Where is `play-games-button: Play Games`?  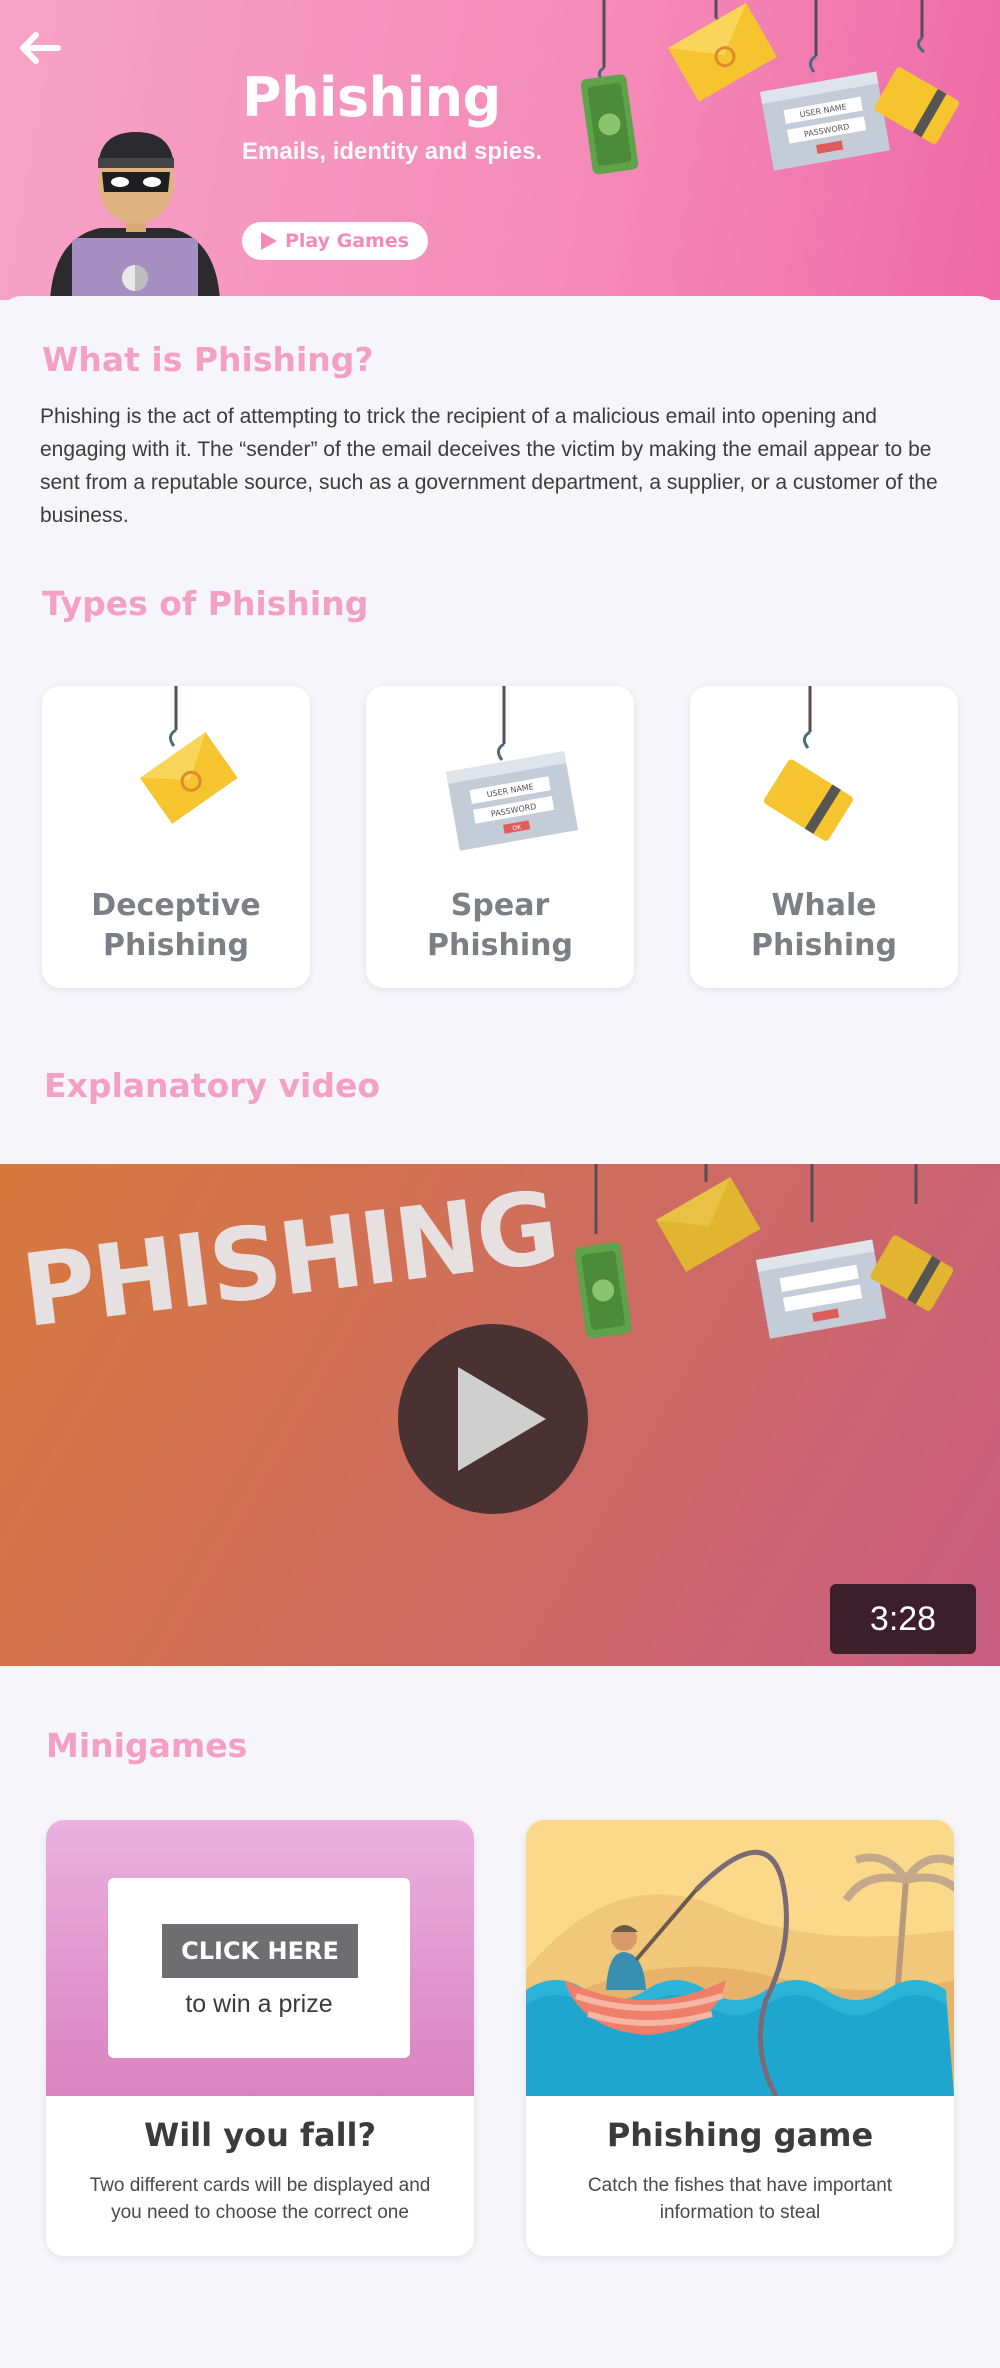 play-games-button: Play Games is located at coordinates (335, 241).